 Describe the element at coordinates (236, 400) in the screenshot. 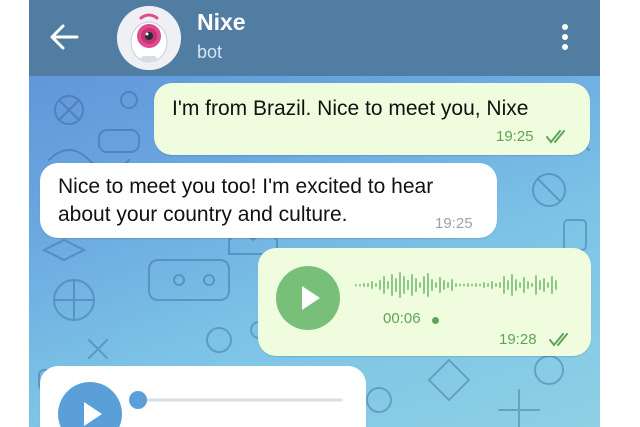

I see `voice-progress-track` at that location.